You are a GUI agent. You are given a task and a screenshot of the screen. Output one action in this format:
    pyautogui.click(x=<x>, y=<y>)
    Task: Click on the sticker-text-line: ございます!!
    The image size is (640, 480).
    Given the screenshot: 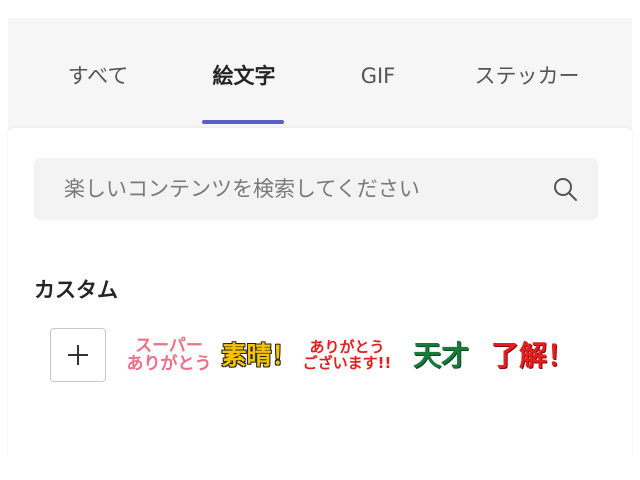 What is the action you would take?
    pyautogui.click(x=347, y=363)
    